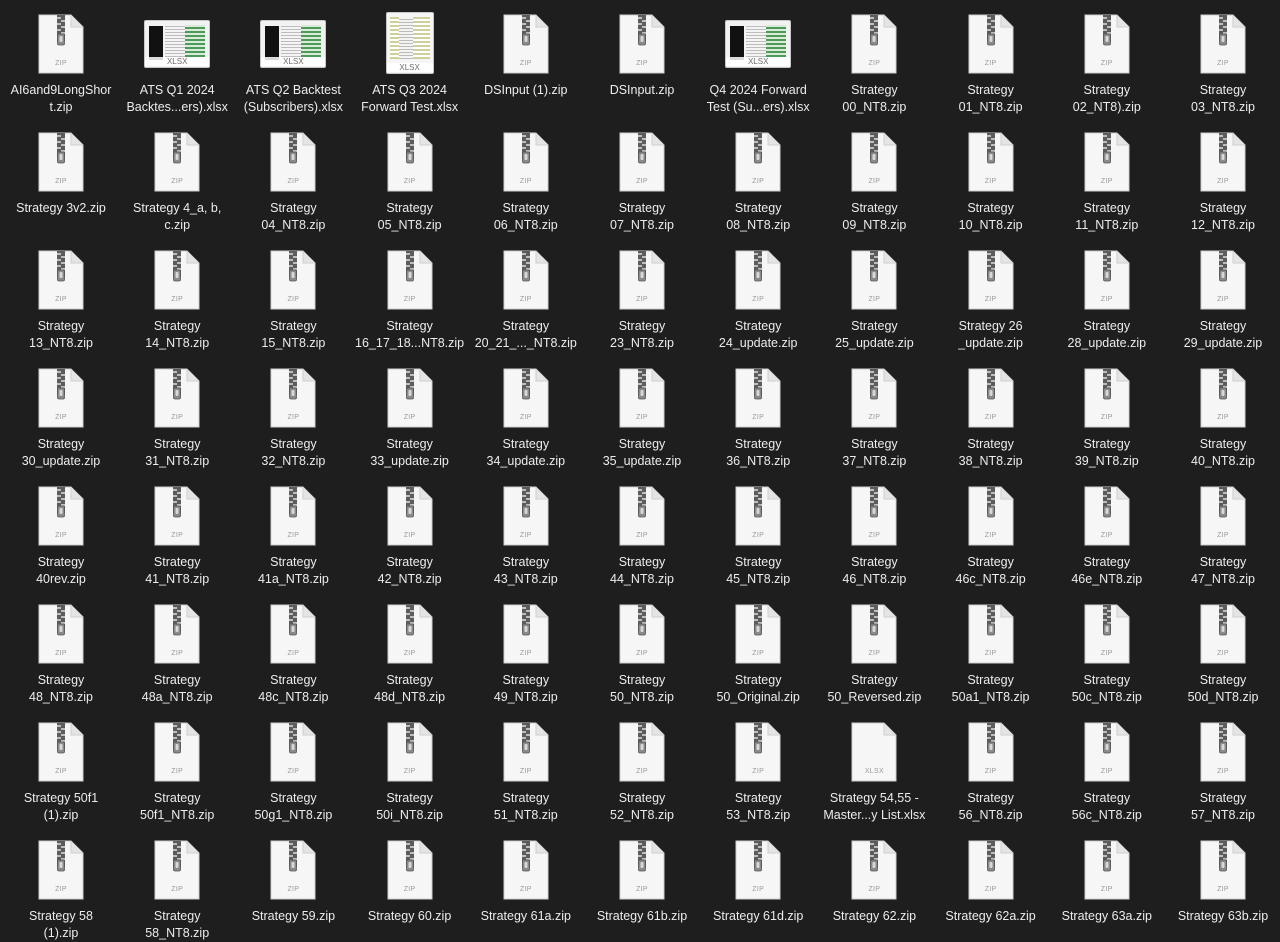 This screenshot has width=1280, height=942. I want to click on file-item: ZIP Strategy 08_NT8.zip, so click(758, 180).